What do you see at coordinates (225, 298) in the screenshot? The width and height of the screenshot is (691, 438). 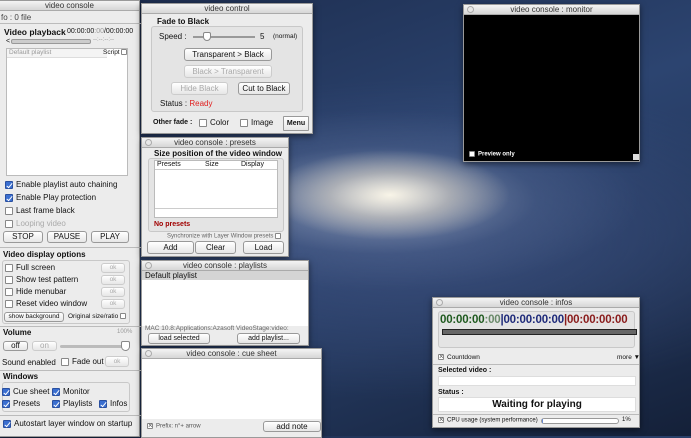 I see `playlists-list: Default playlist` at bounding box center [225, 298].